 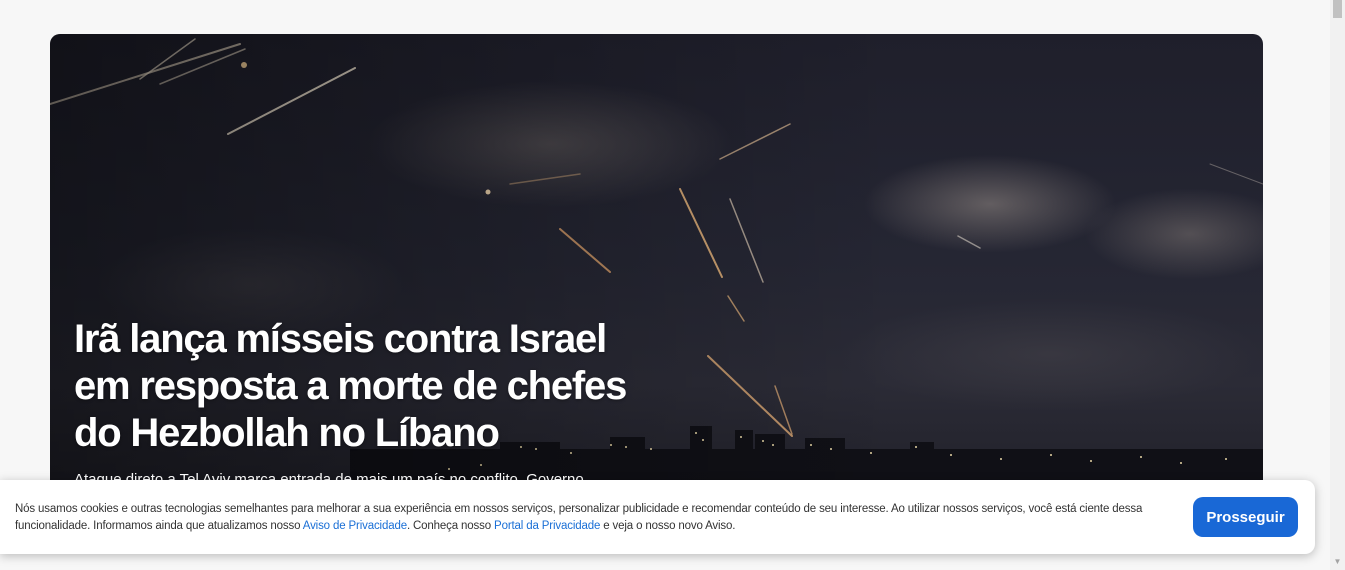 I want to click on cookie-text-part: e veja o nosso novo Aviso., so click(x=668, y=526).